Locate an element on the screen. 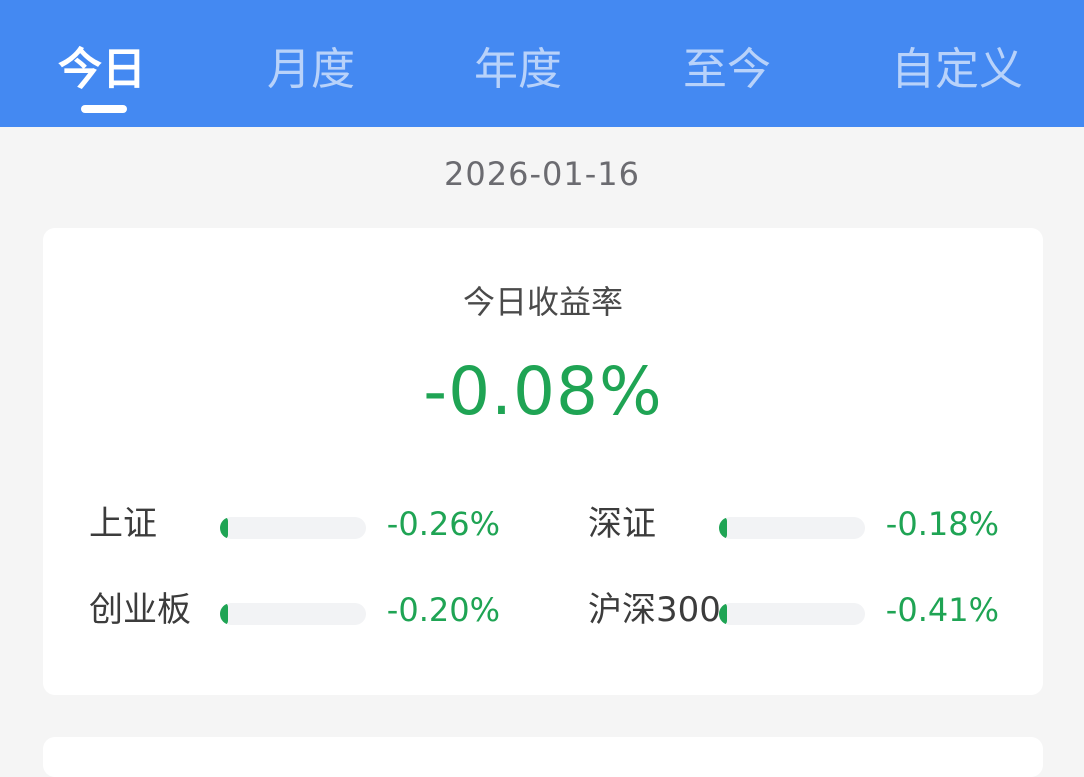 This screenshot has width=1084, height=777. index-name-csi300: 沪深300 is located at coordinates (654, 610).